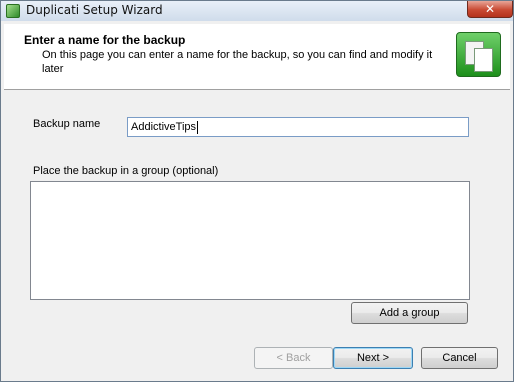 The height and width of the screenshot is (384, 516). Describe the element at coordinates (459, 358) in the screenshot. I see `cancel-button: Cancel` at that location.